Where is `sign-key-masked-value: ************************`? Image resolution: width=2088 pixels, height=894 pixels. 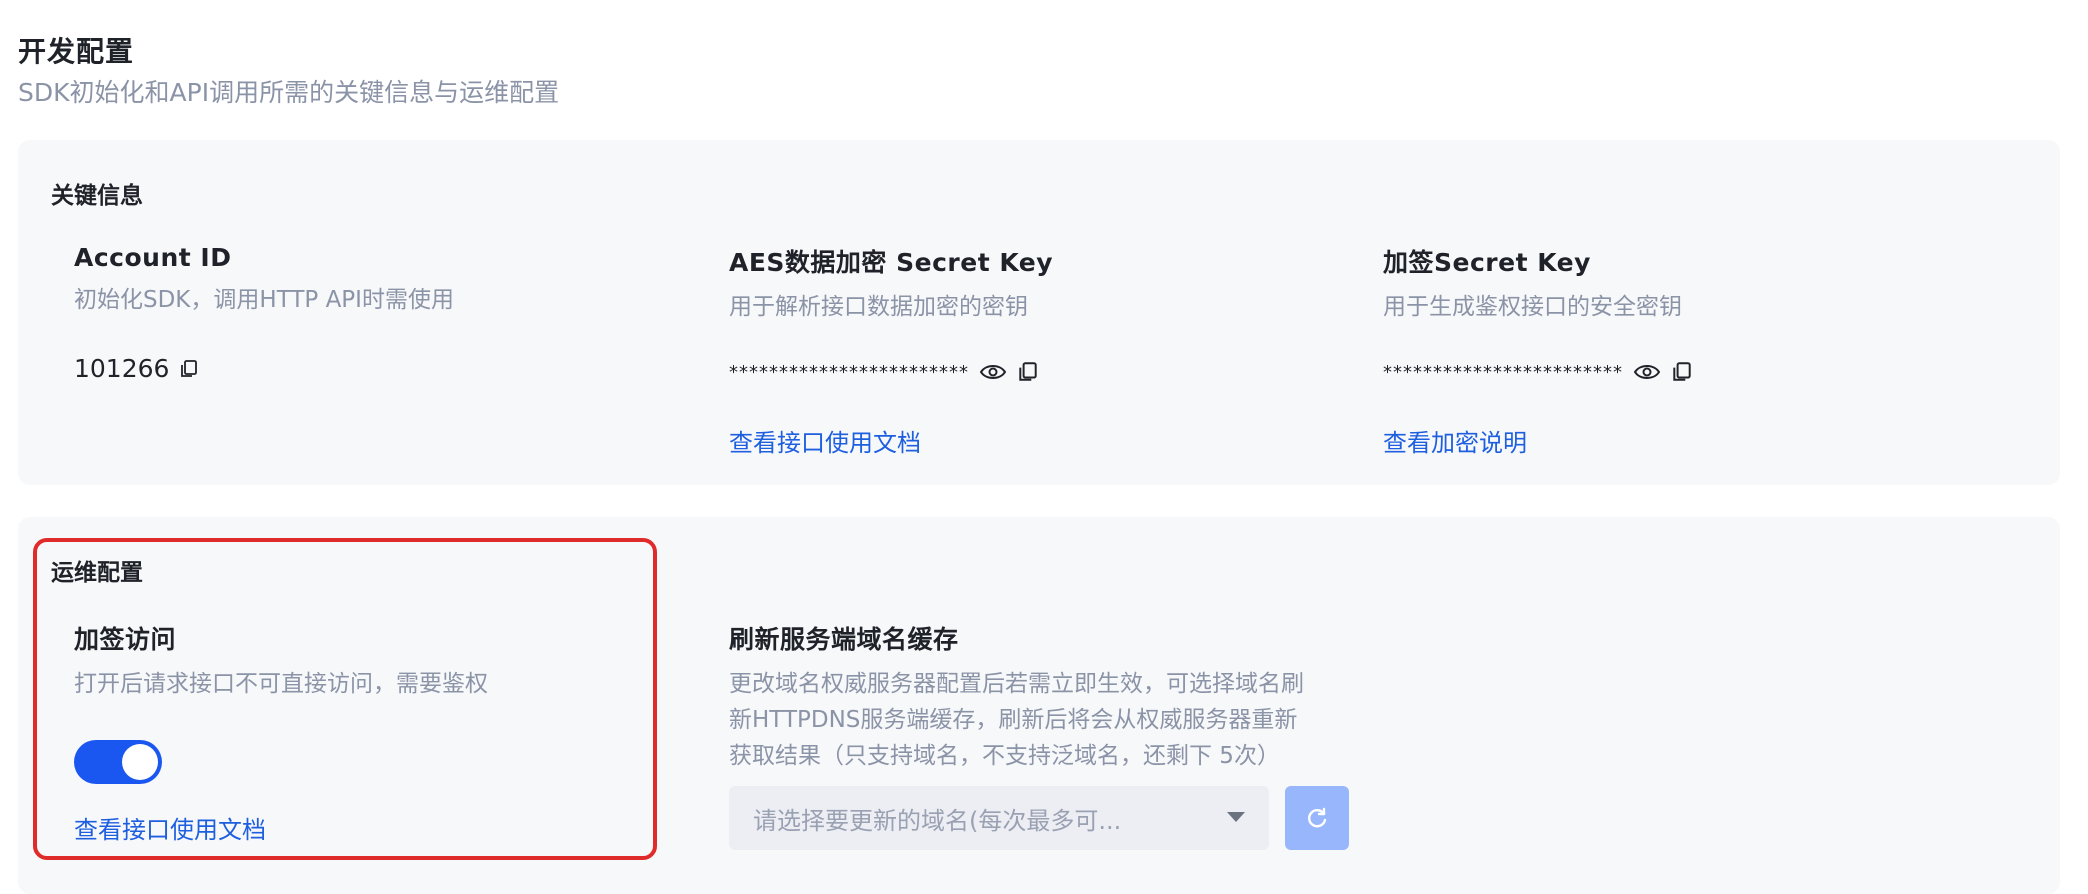
sign-key-masked-value: ************************ is located at coordinates (1503, 372).